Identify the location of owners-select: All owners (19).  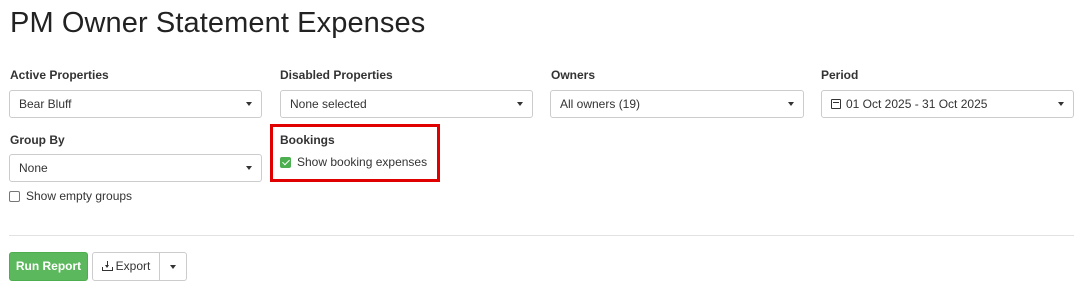
(677, 104).